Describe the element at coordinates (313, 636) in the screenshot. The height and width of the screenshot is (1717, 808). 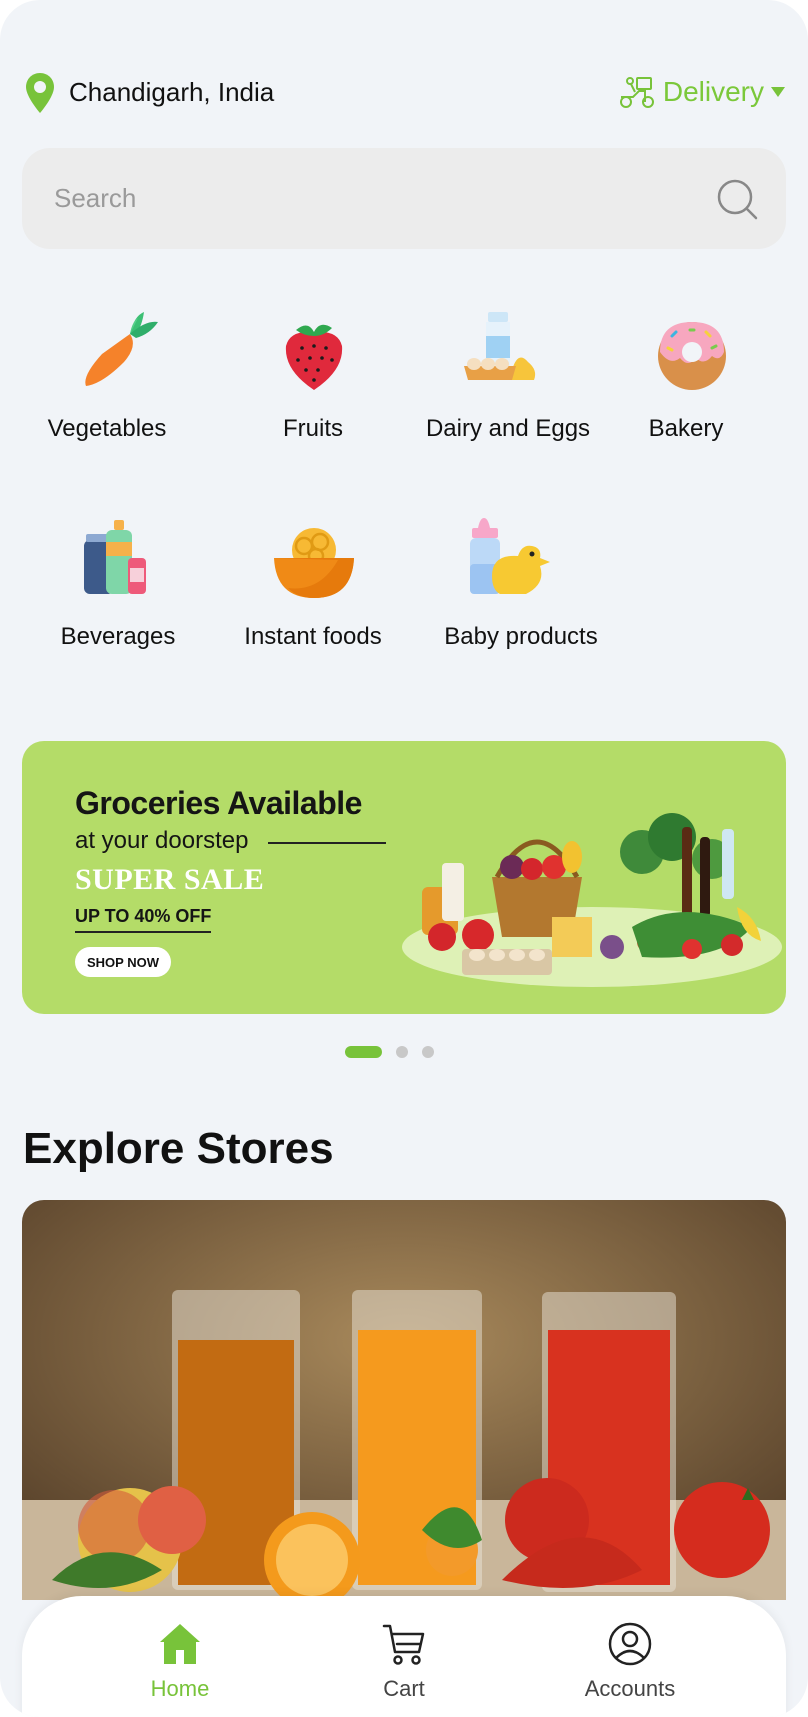
I see `category-label: Instant foods` at that location.